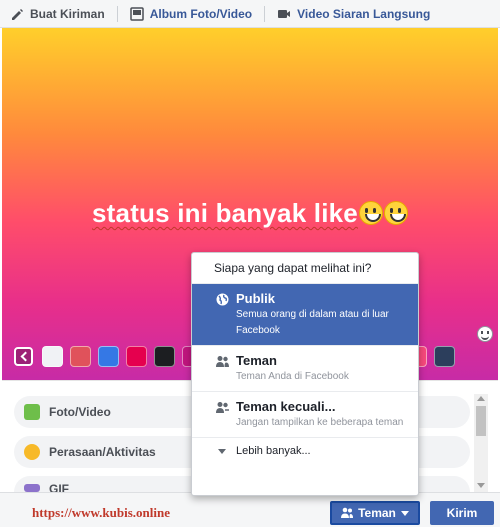 Image resolution: width=500 pixels, height=527 pixels. Describe the element at coordinates (364, 13) in the screenshot. I see `tab-live-video-label: Video Siaran Langsung` at that location.